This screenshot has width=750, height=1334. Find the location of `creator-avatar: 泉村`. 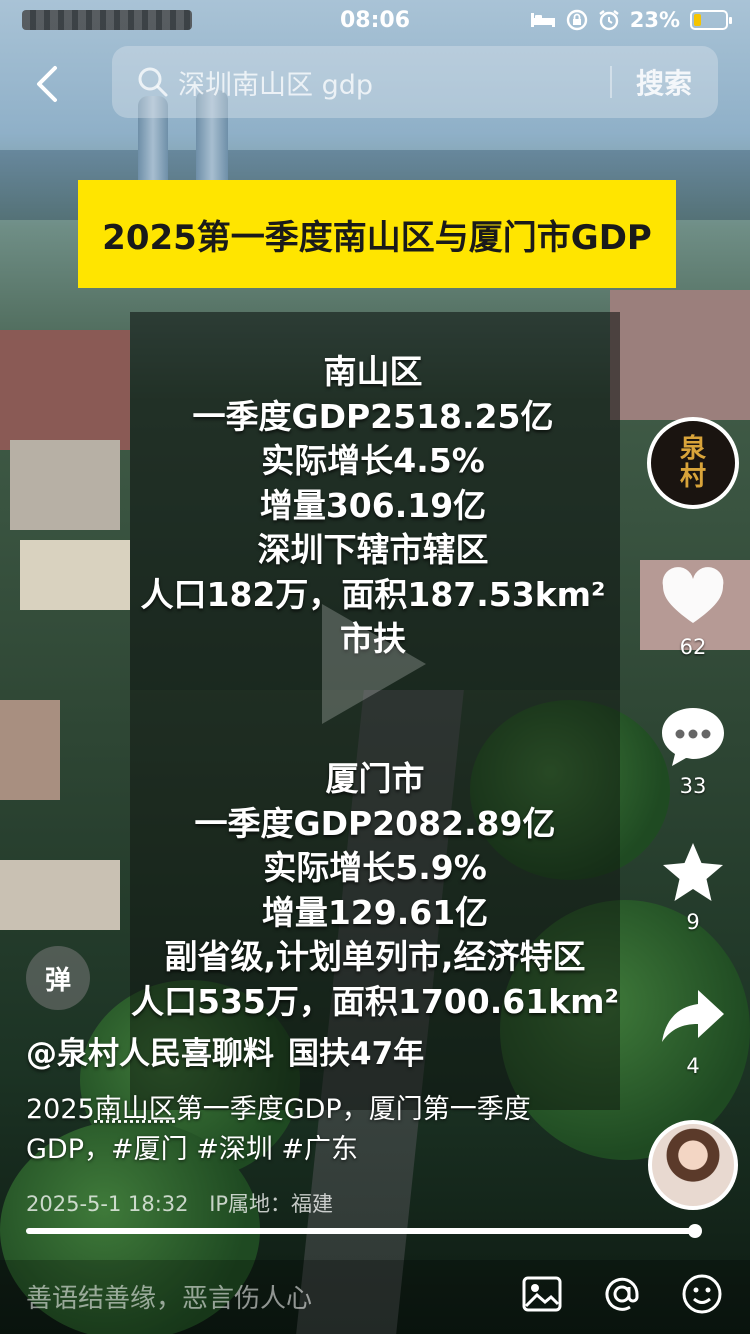

creator-avatar: 泉村 is located at coordinates (693, 463).